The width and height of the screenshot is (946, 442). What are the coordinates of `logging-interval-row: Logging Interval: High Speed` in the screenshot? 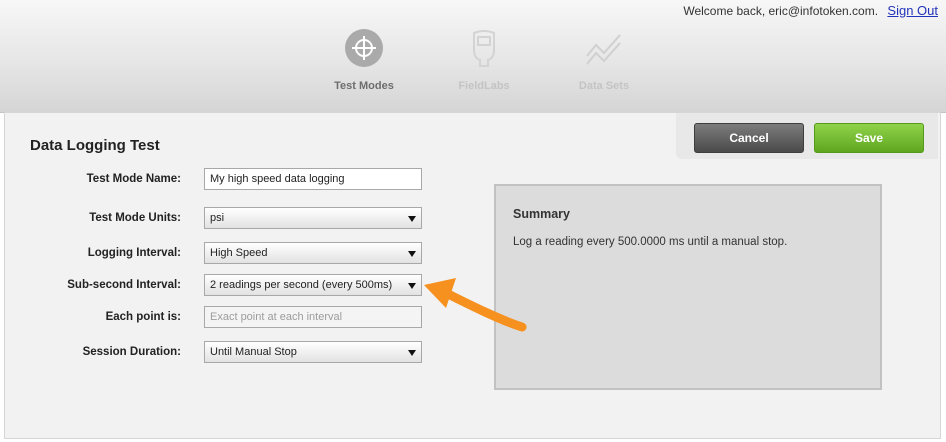 It's located at (215, 254).